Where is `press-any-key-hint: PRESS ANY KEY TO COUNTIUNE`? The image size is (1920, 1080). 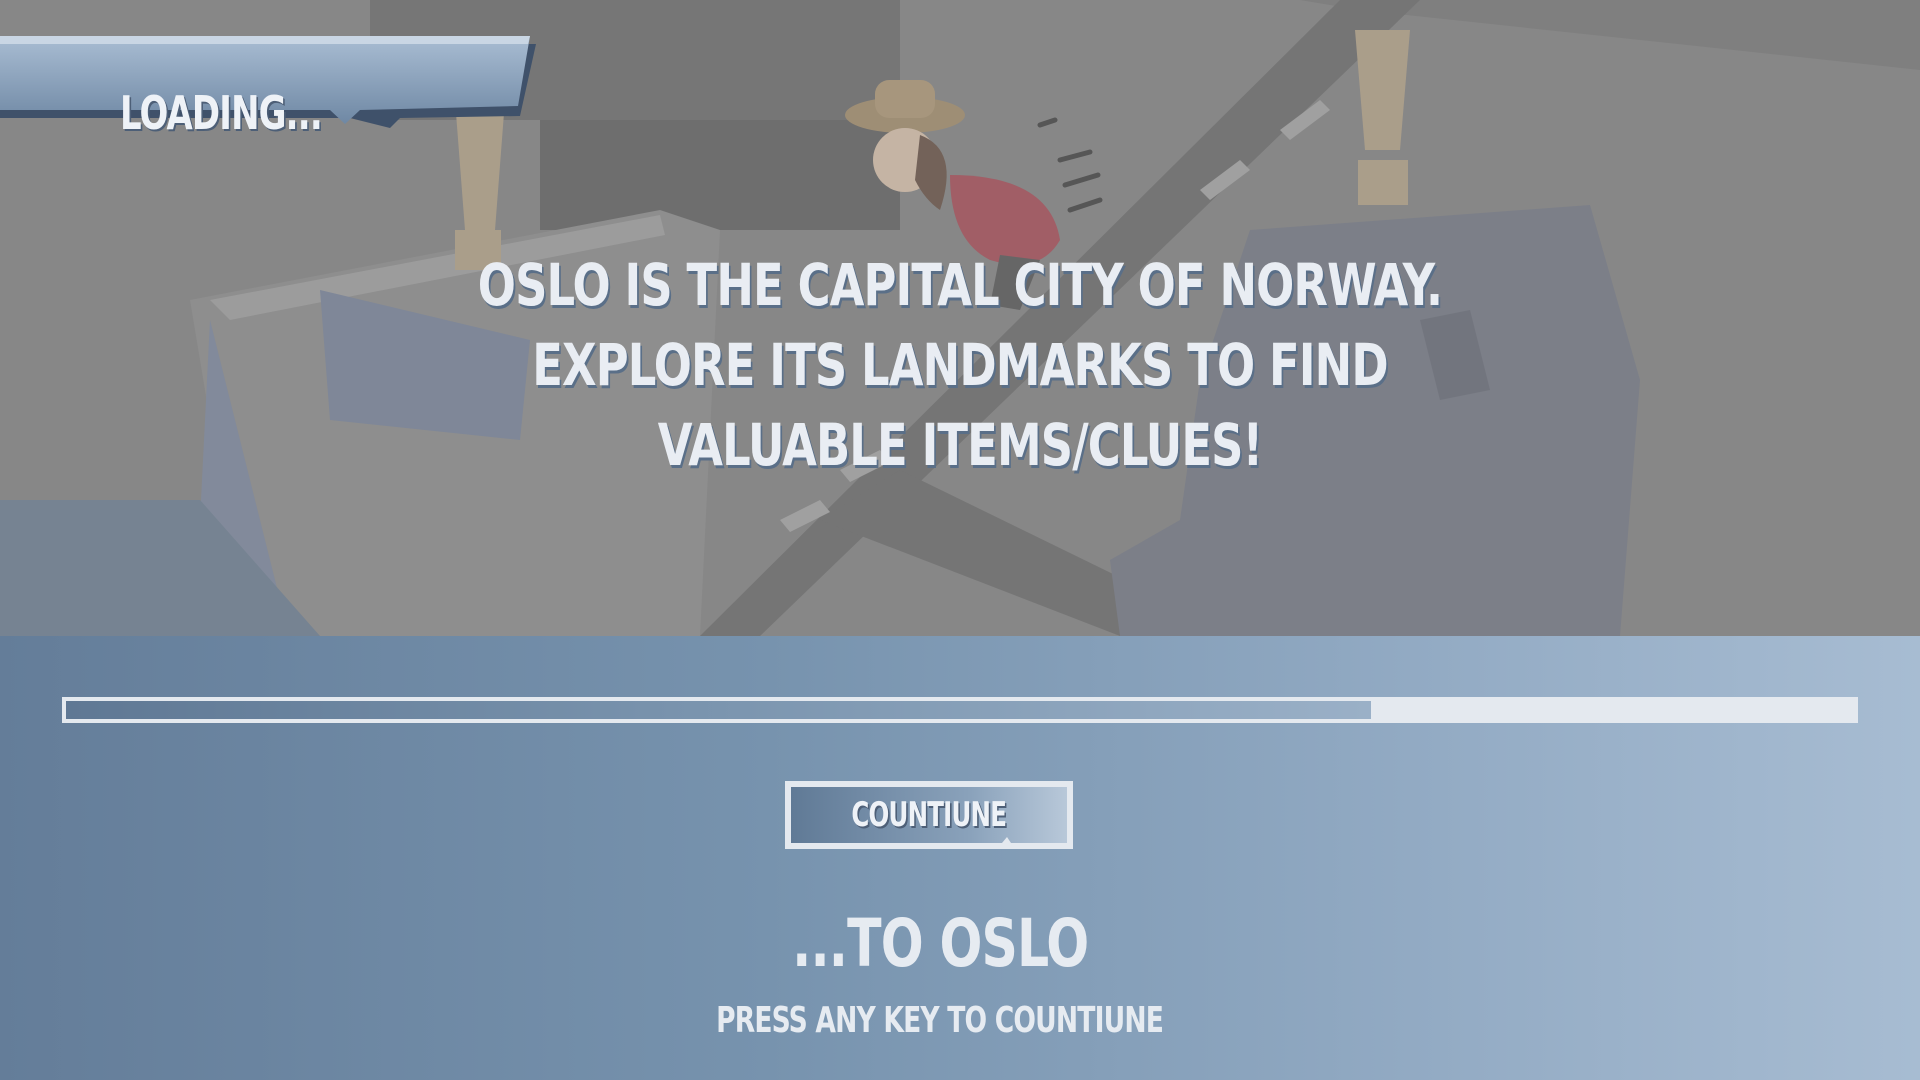 press-any-key-hint: PRESS ANY KEY TO COUNTIUNE is located at coordinates (940, 1020).